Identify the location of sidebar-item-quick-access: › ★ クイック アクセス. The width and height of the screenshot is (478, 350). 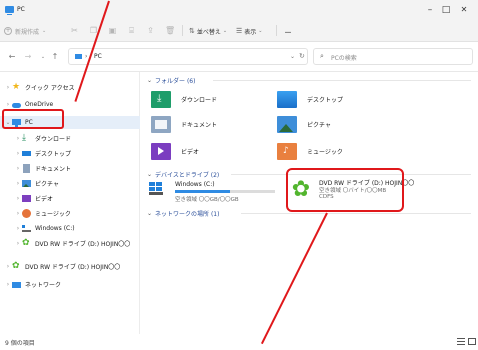
(70, 87).